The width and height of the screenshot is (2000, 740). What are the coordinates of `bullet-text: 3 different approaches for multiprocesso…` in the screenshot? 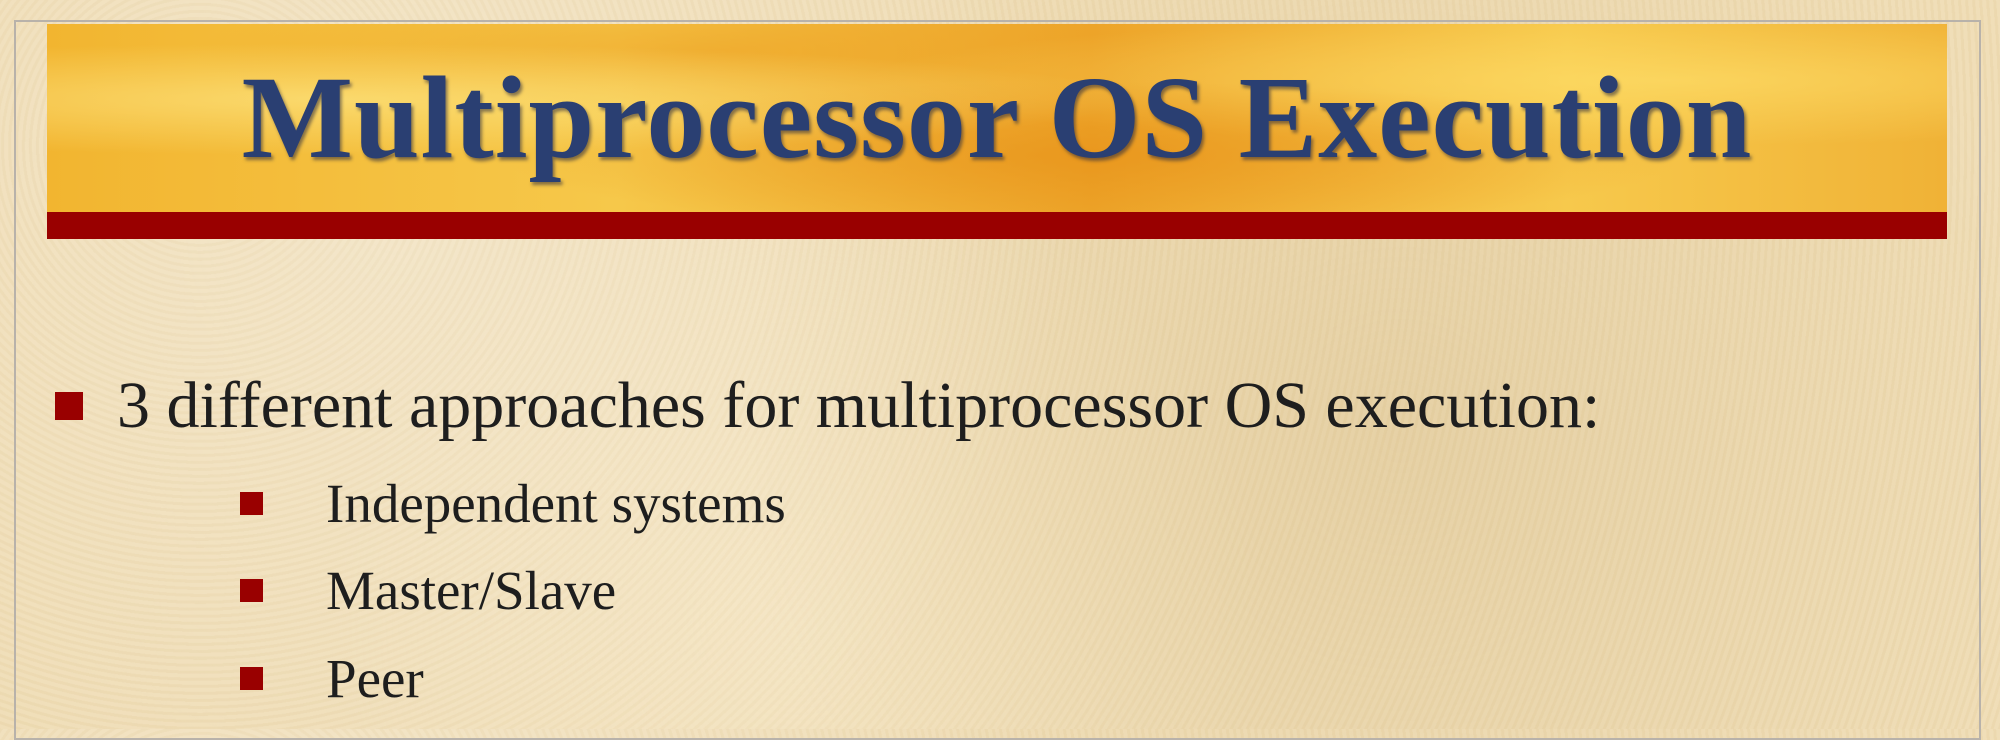 It's located at (859, 405).